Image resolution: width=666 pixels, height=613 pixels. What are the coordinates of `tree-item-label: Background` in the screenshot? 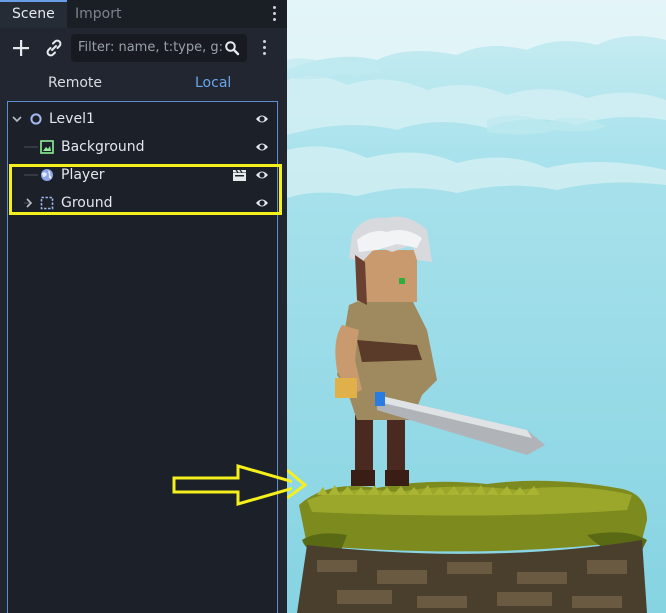 It's located at (103, 147).